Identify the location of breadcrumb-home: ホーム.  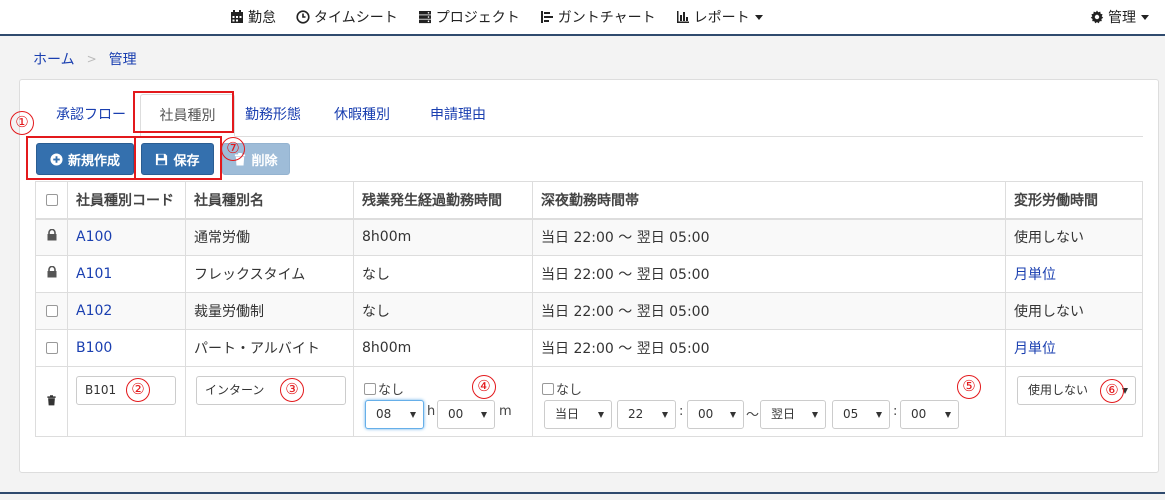
(54, 59).